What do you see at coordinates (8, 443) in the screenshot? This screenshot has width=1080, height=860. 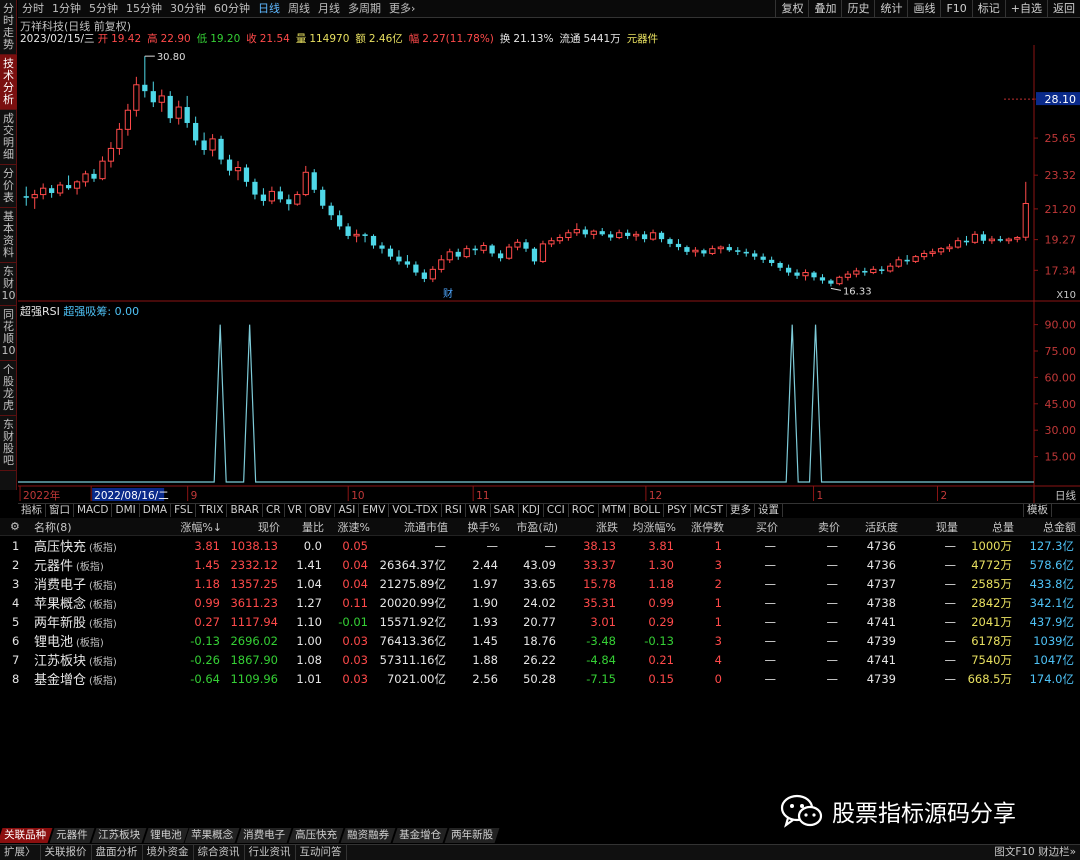 I see `left-tab-8: 东财股吧` at bounding box center [8, 443].